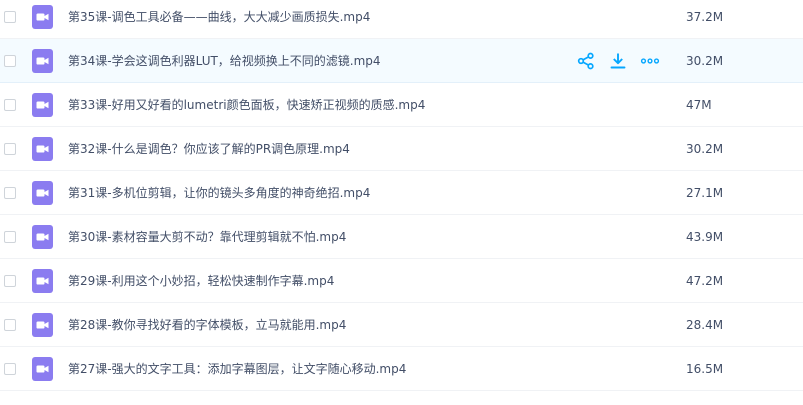 The width and height of the screenshot is (803, 405). Describe the element at coordinates (705, 324) in the screenshot. I see `file-size: 28.4M` at that location.